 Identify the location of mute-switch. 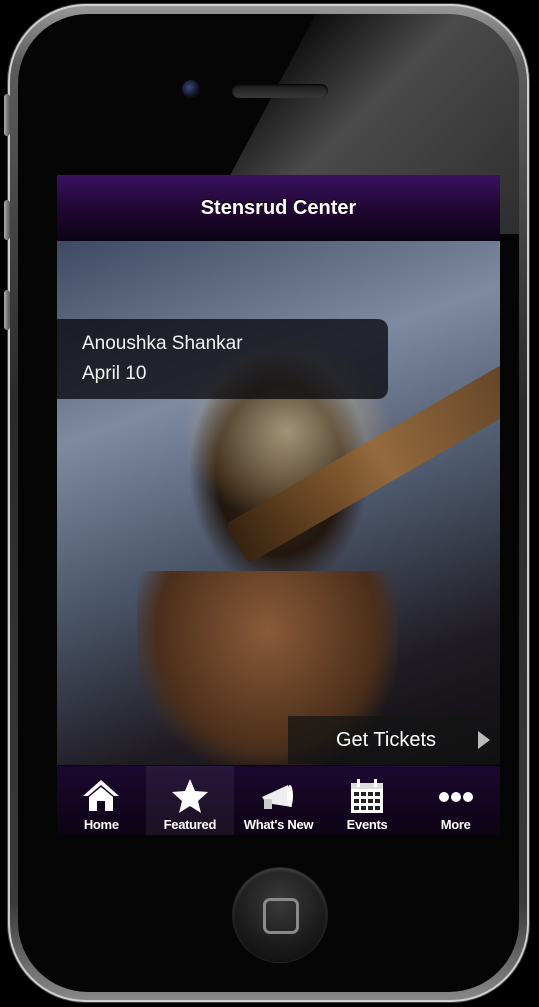
(7, 115).